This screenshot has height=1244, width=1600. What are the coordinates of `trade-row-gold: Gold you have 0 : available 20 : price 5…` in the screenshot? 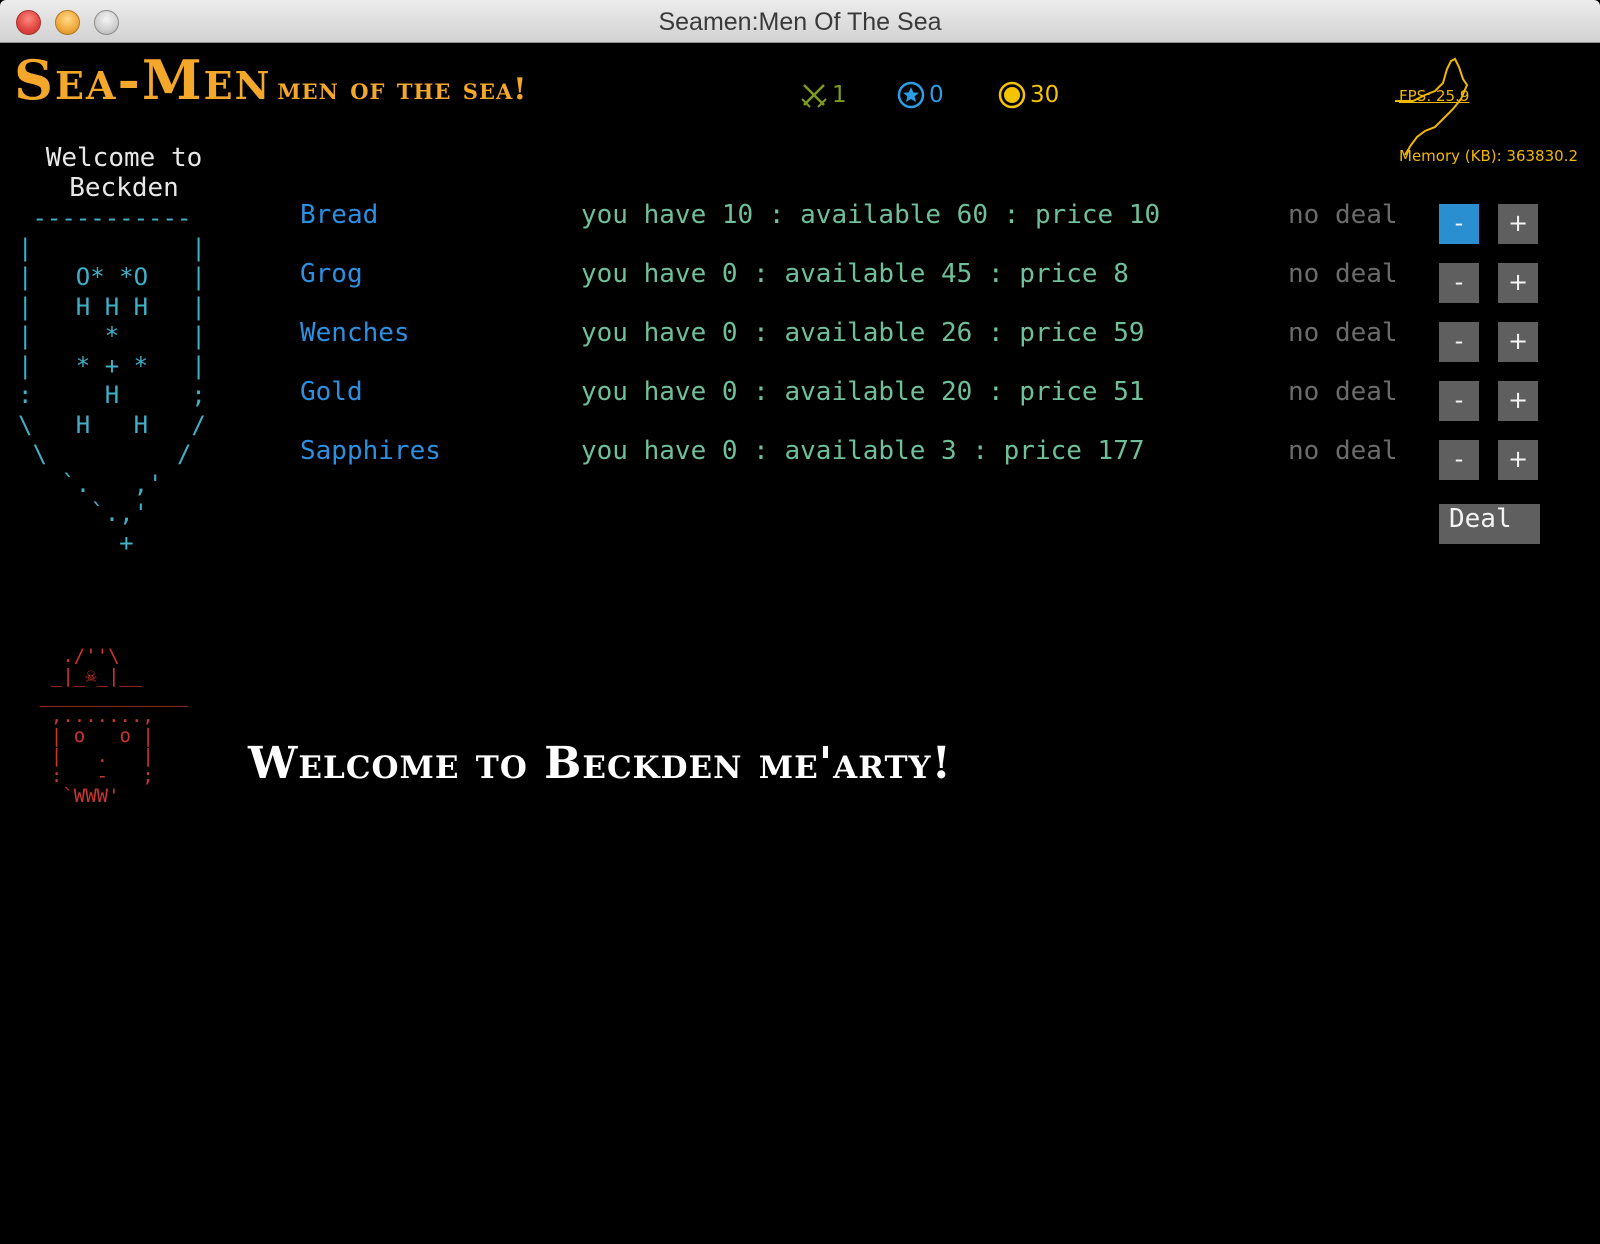 It's located at (920, 399).